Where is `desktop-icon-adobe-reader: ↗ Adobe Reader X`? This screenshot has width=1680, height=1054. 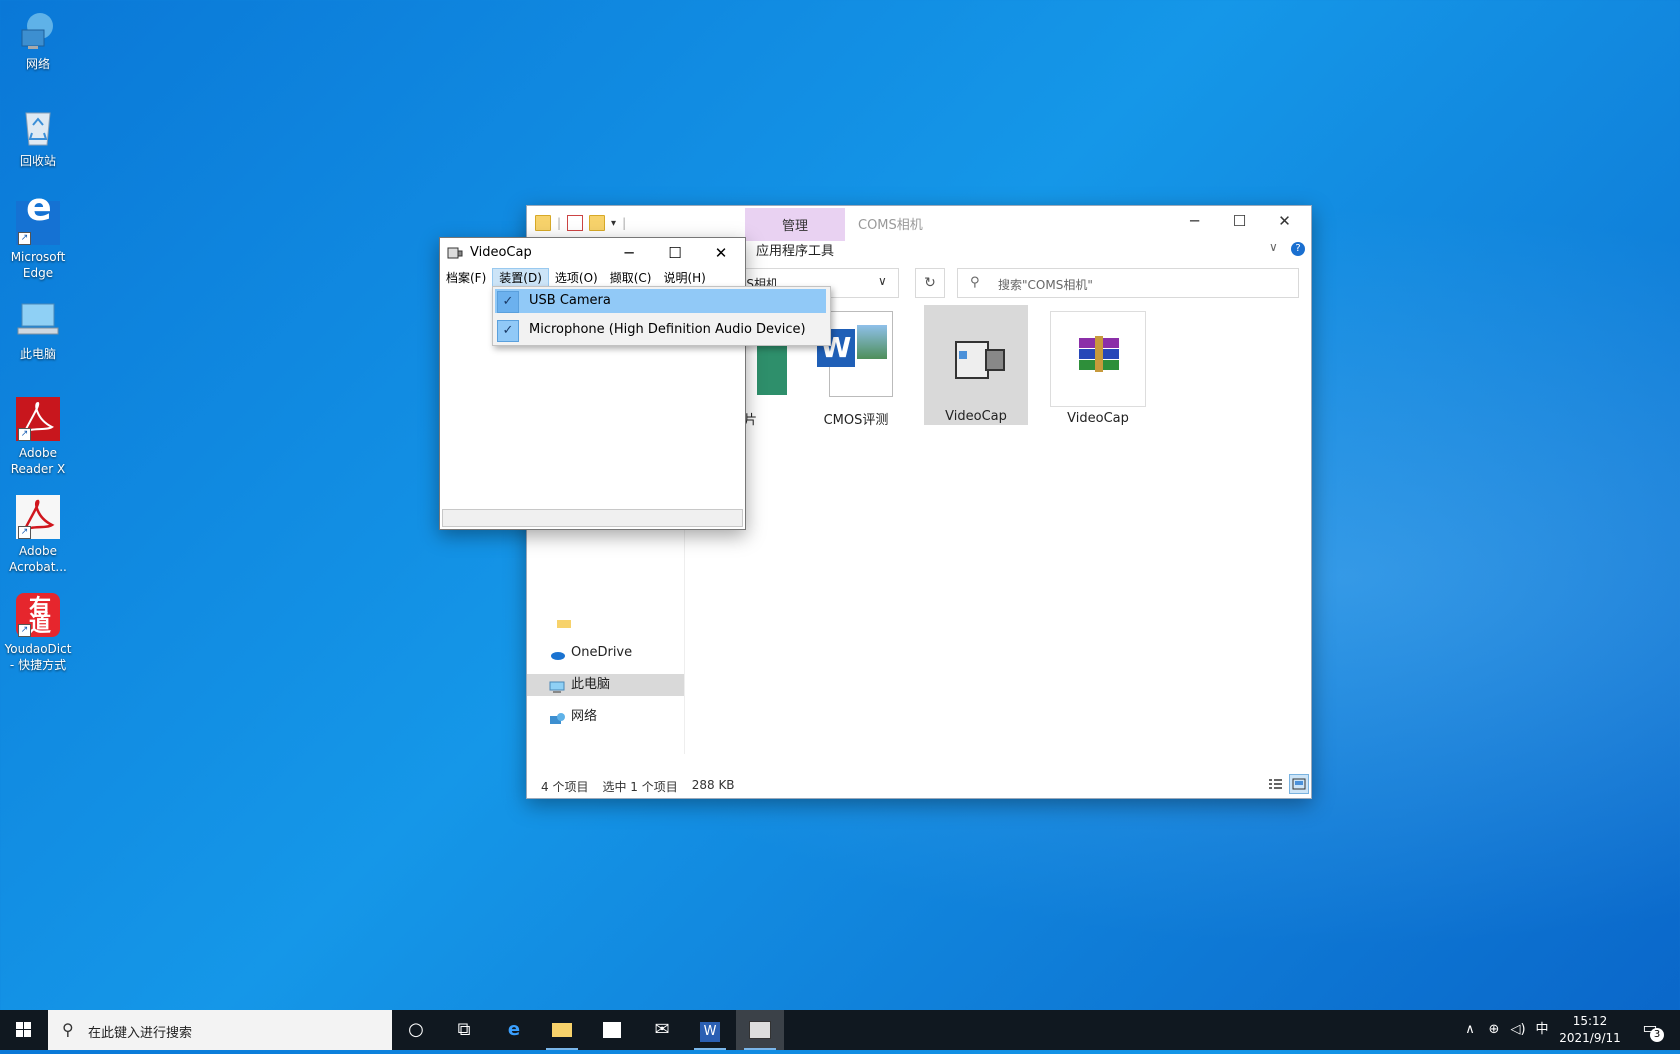
desktop-icon-adobe-reader: ↗ Adobe Reader X is located at coordinates (38, 437).